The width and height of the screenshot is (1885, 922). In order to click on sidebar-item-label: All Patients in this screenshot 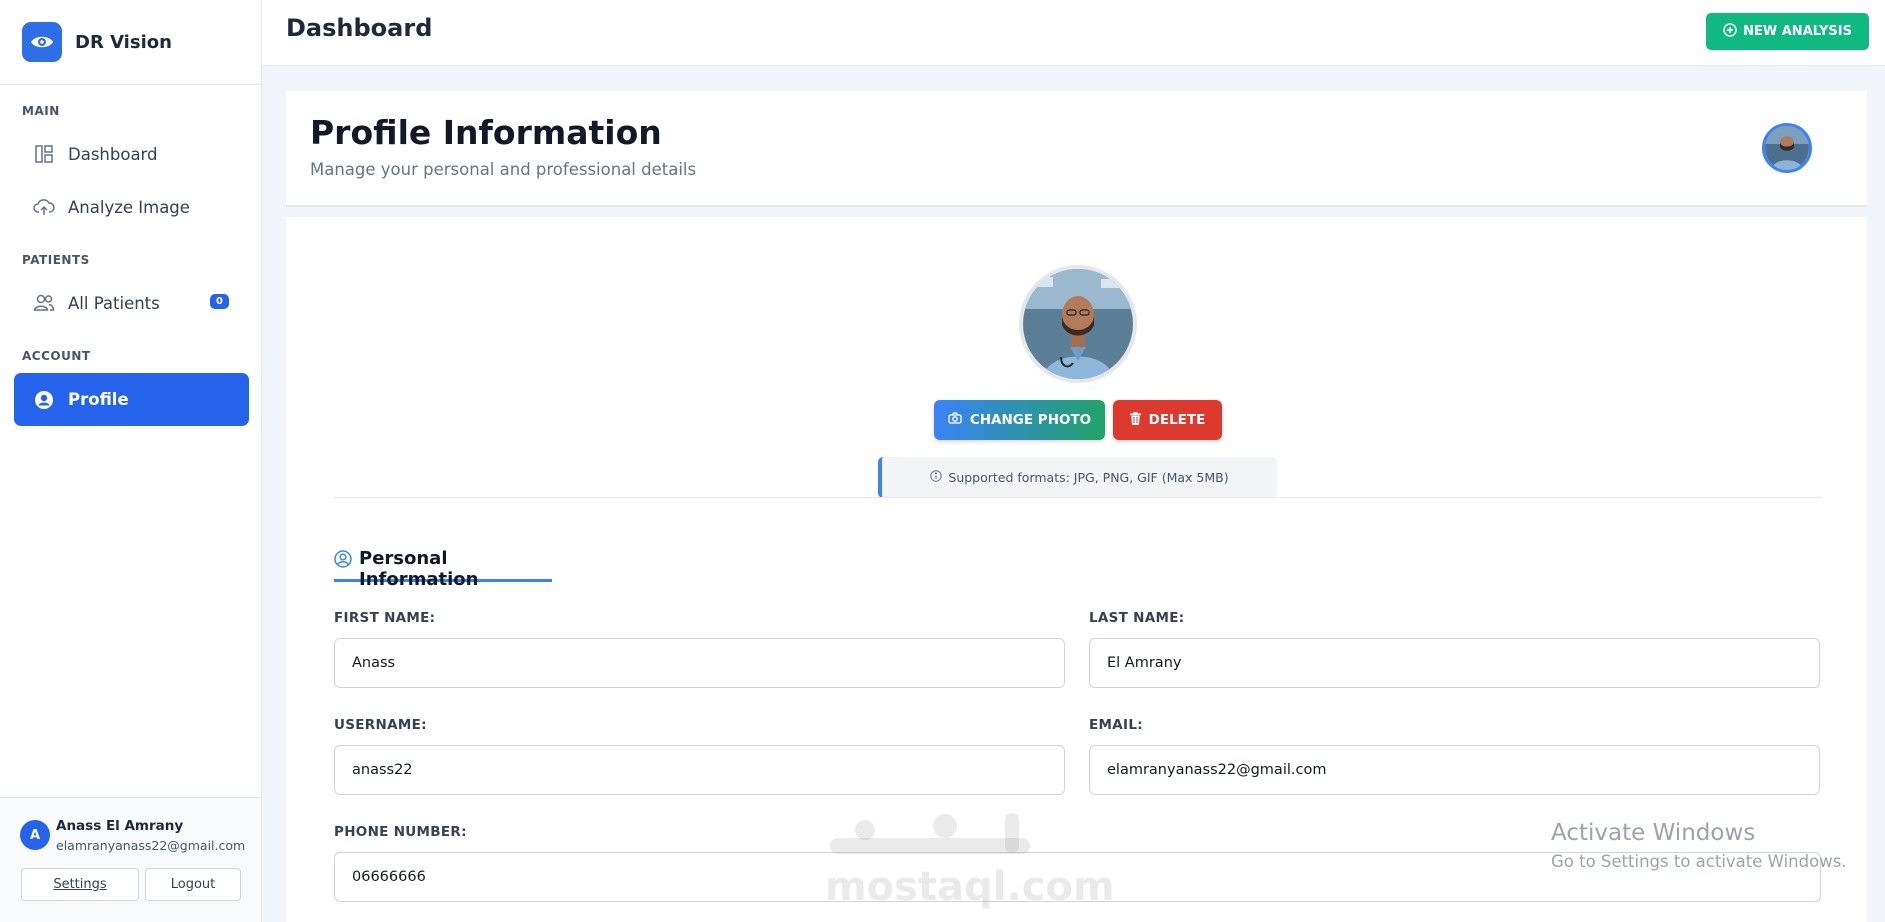, I will do `click(114, 303)`.